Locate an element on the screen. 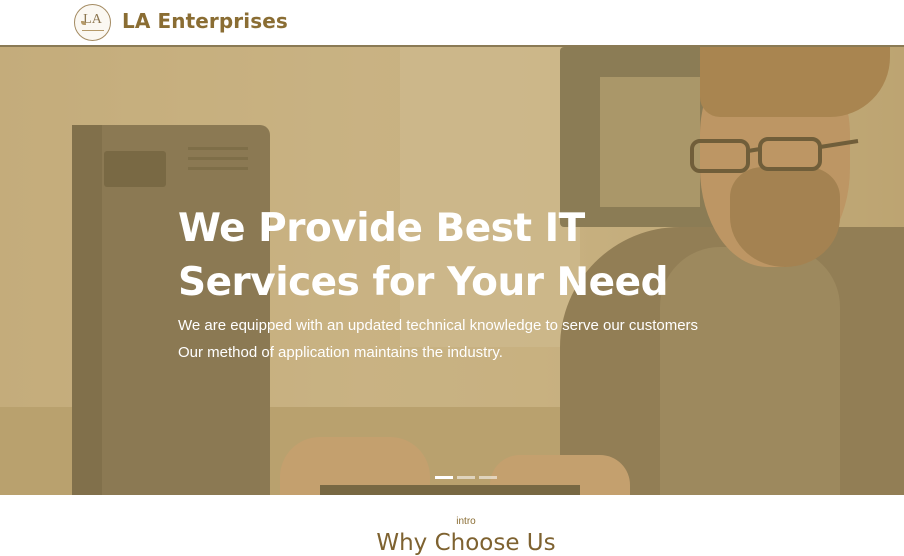 This screenshot has width=904, height=556. hero-title-line: We Provide Best IT is located at coordinates (381, 228).